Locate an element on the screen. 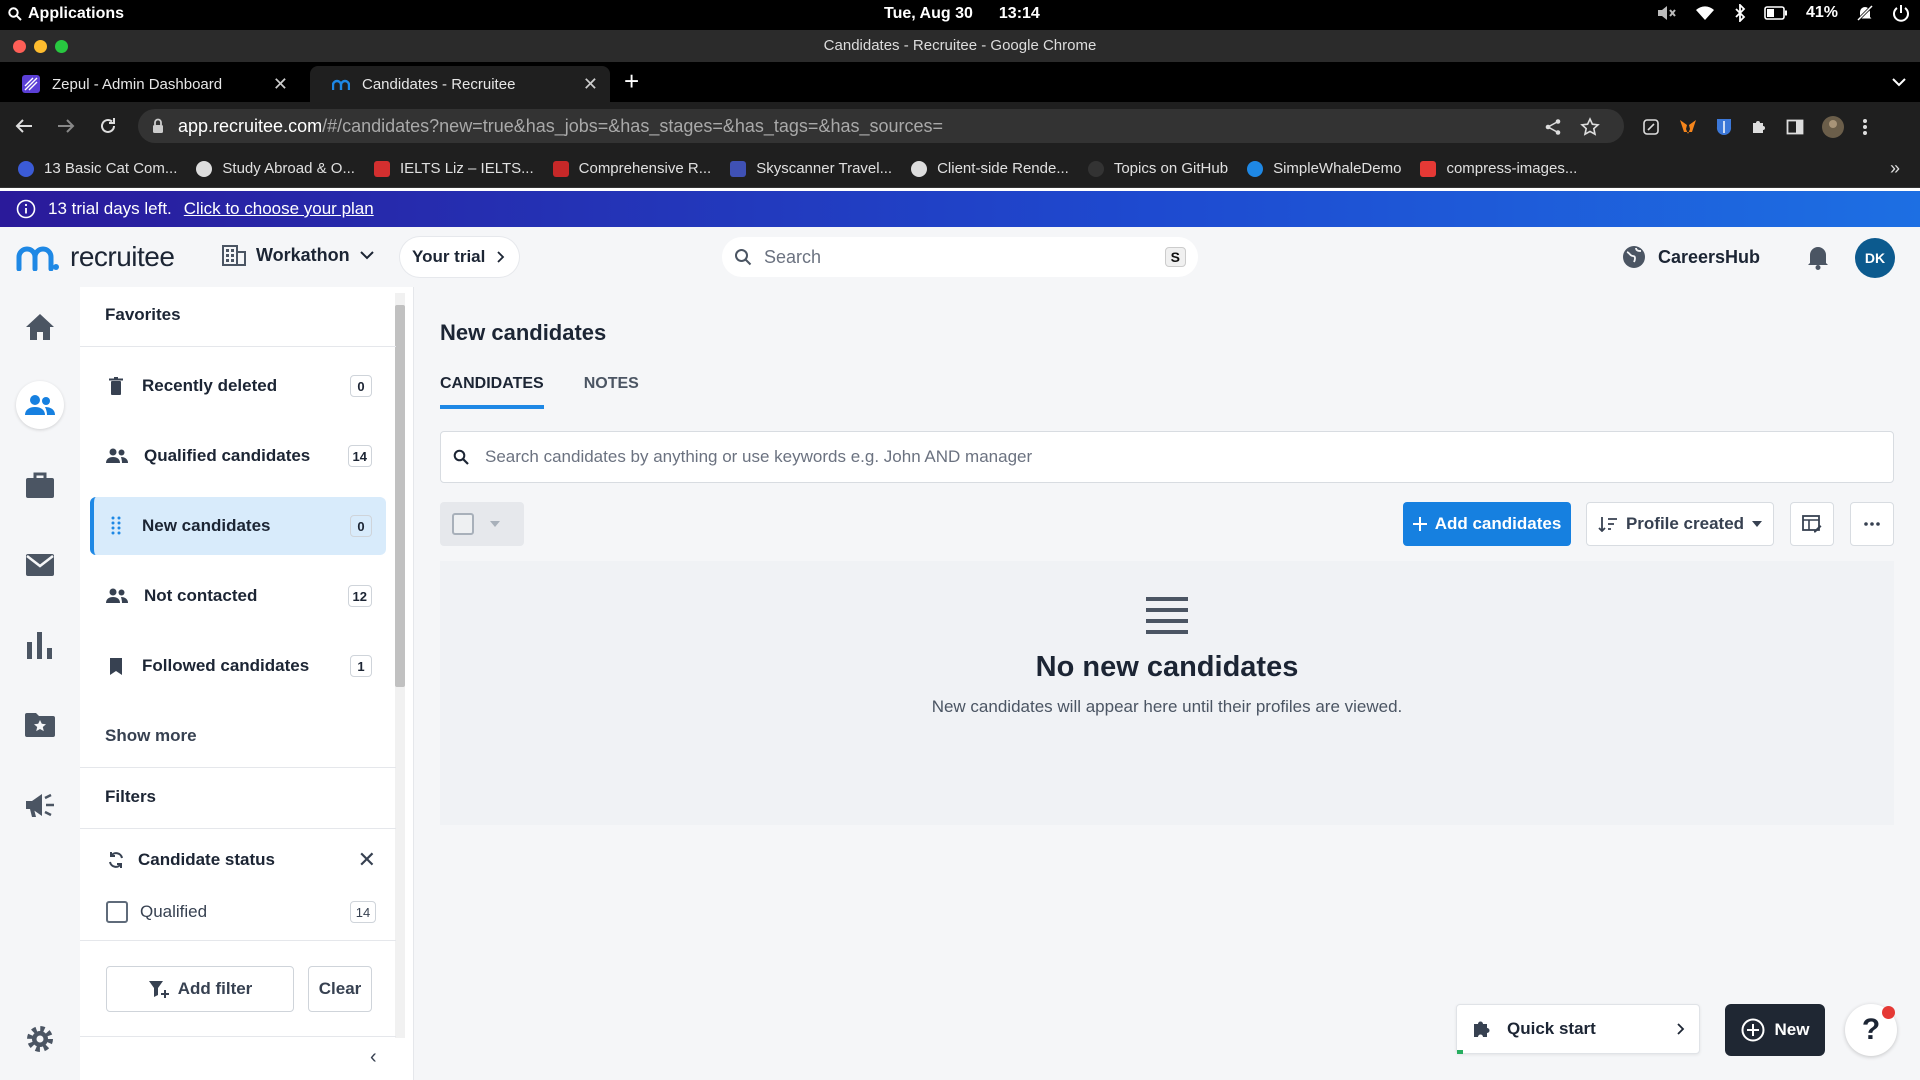 The image size is (1920, 1080). help-button: ? is located at coordinates (1871, 1030).